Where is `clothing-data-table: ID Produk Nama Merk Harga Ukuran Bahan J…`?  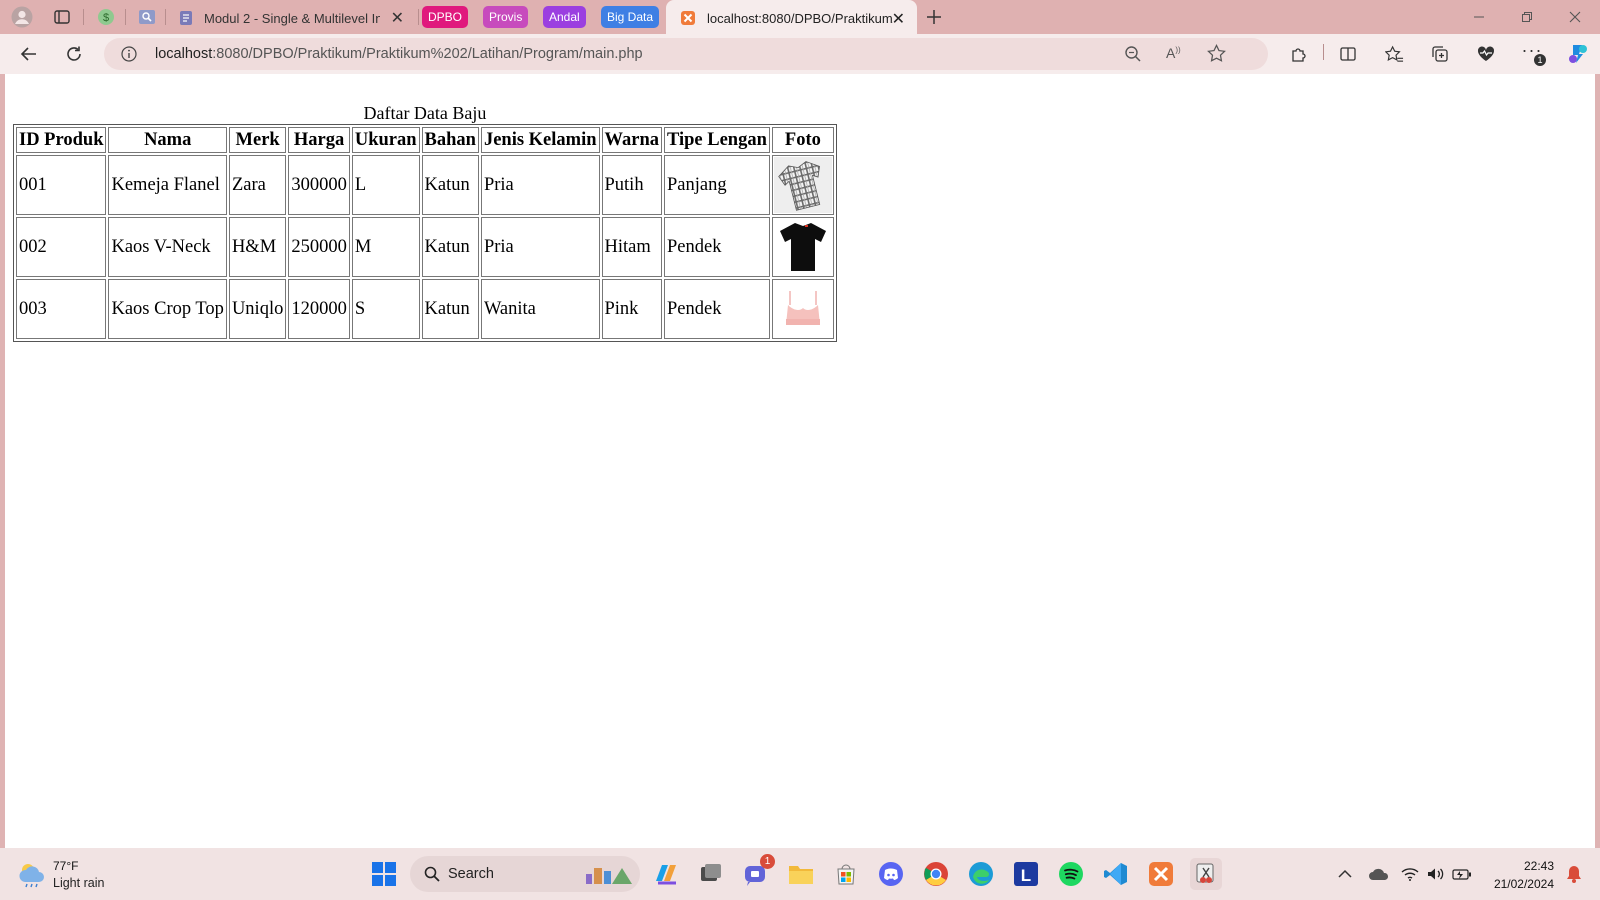 clothing-data-table: ID Produk Nama Merk Harga Ukuran Bahan J… is located at coordinates (425, 233).